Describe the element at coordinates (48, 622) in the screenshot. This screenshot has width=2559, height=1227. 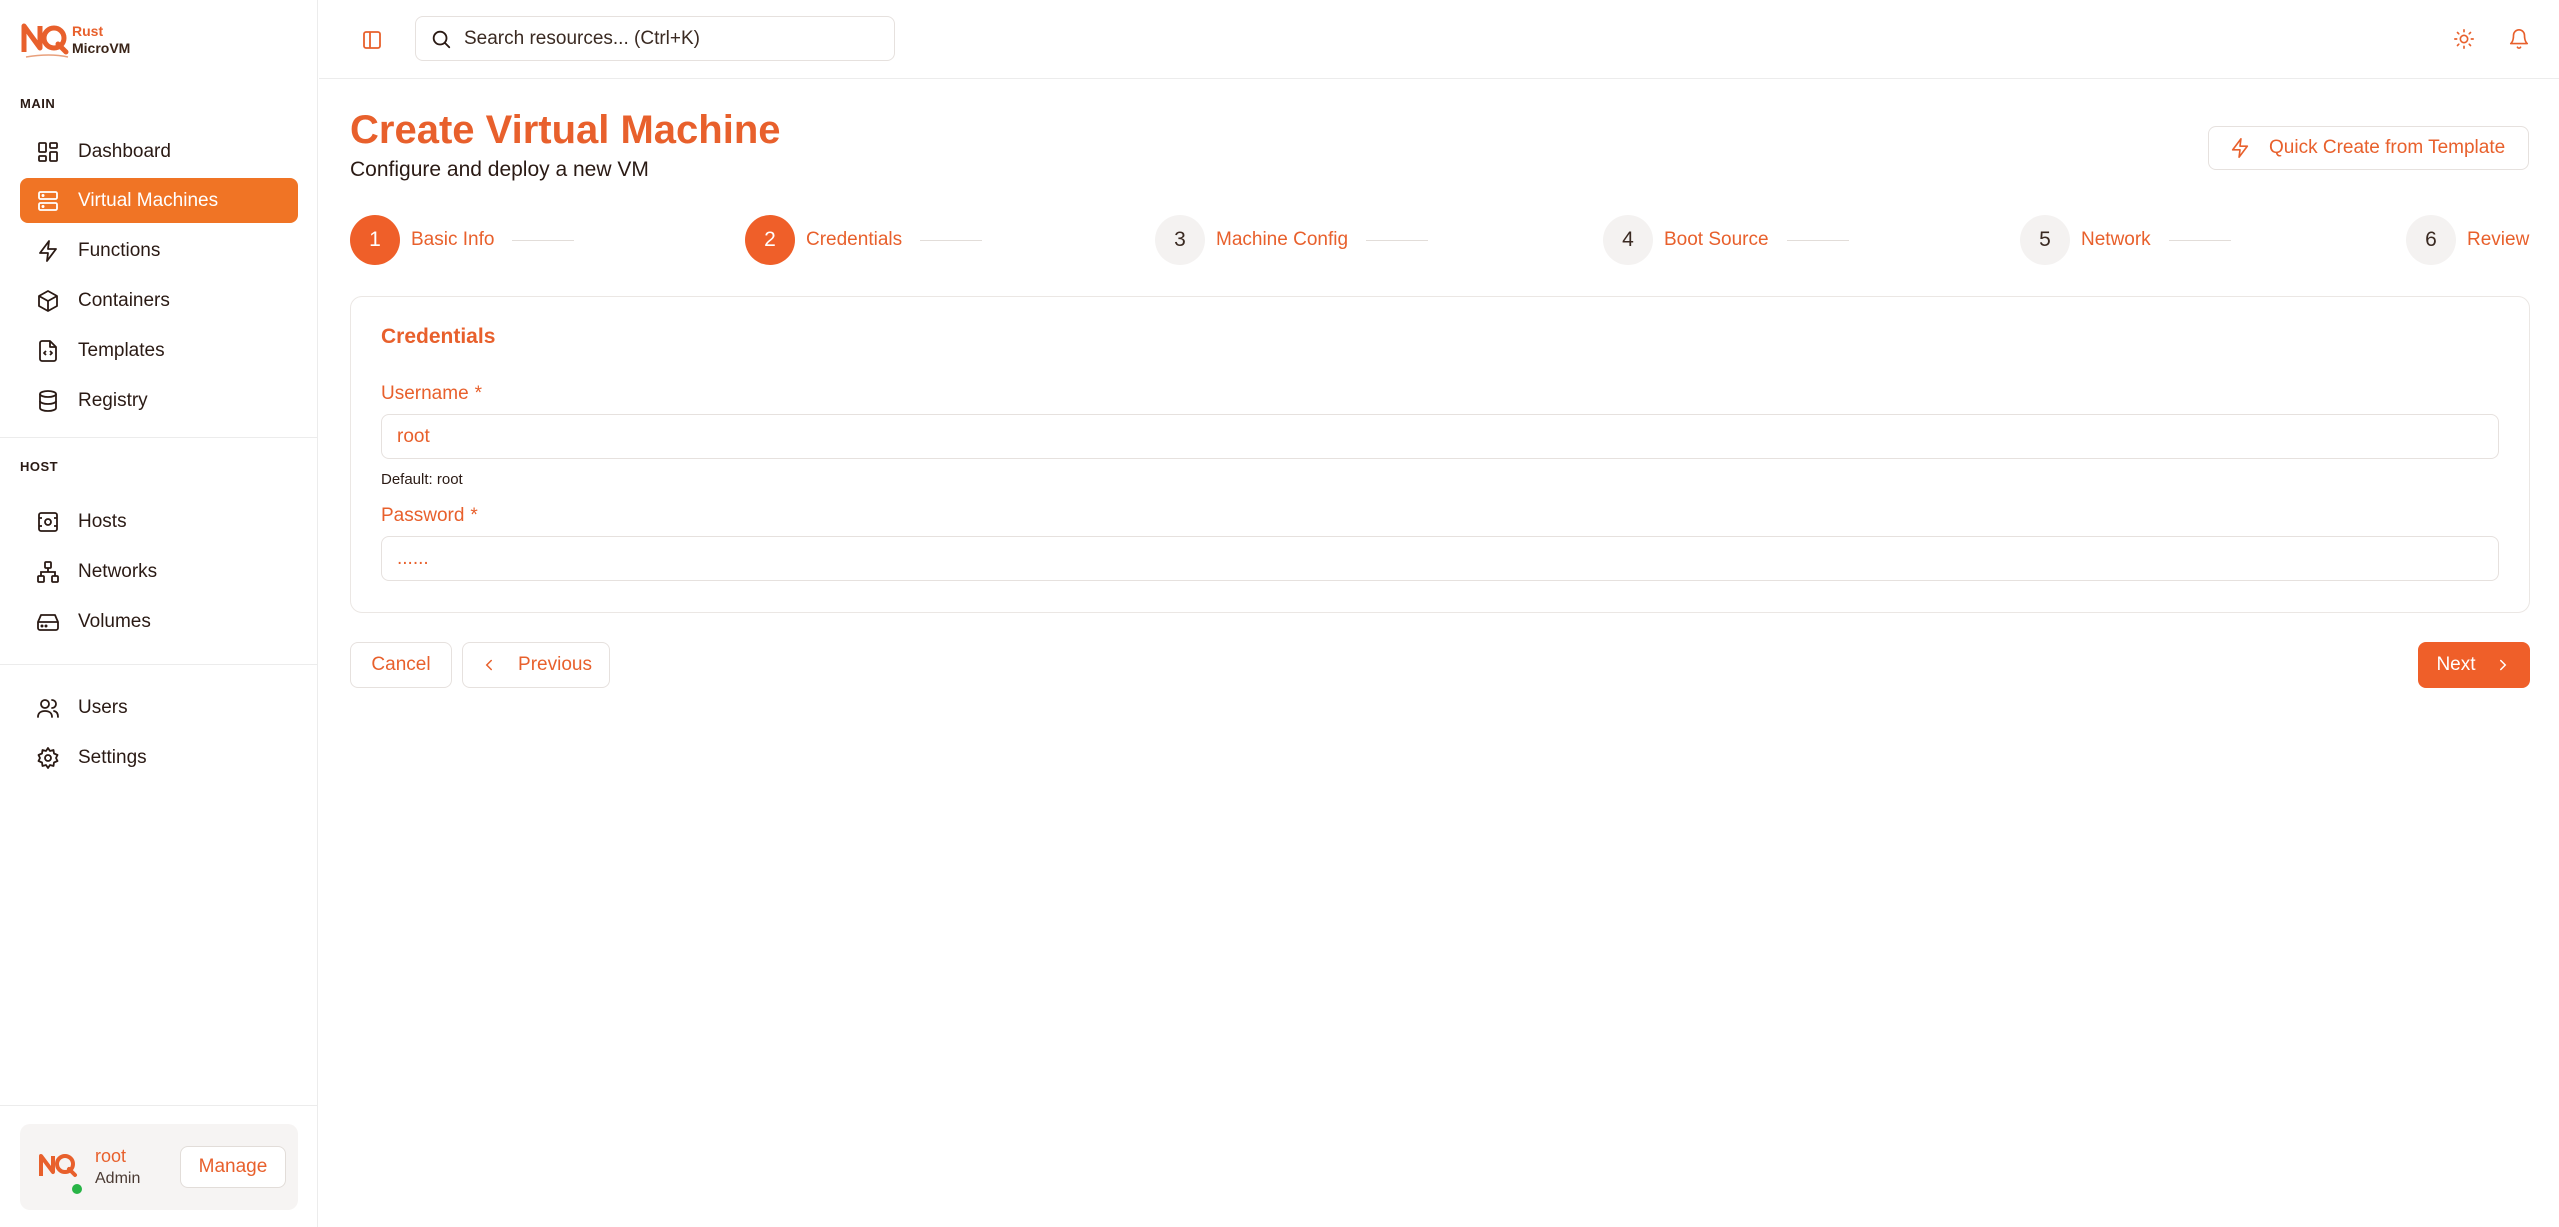
I see `hard-drive-icon` at that location.